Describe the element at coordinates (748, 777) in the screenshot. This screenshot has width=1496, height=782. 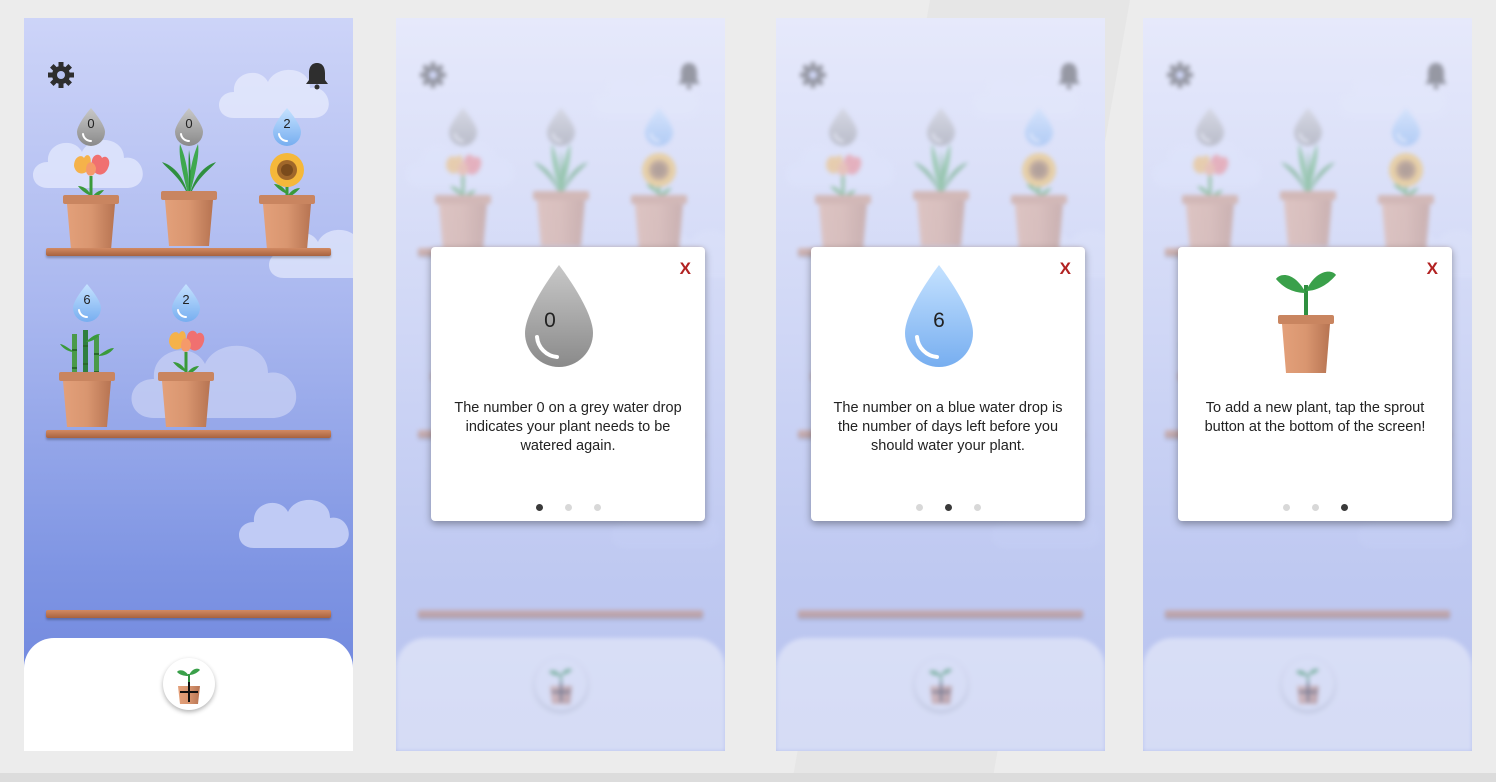
I see `background-floor` at that location.